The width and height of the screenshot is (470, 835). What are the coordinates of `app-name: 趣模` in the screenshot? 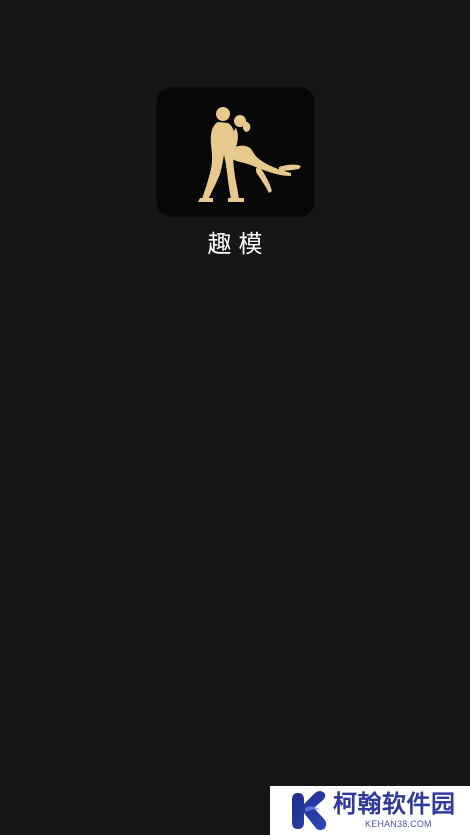 It's located at (238, 244).